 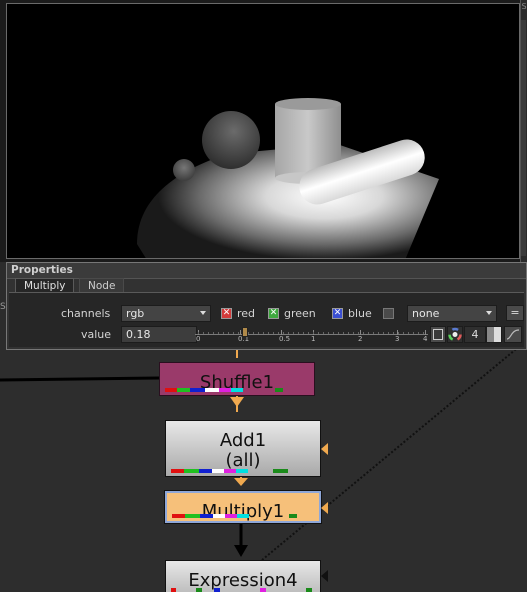 I want to click on node-expression4: Expression4, so click(x=243, y=576).